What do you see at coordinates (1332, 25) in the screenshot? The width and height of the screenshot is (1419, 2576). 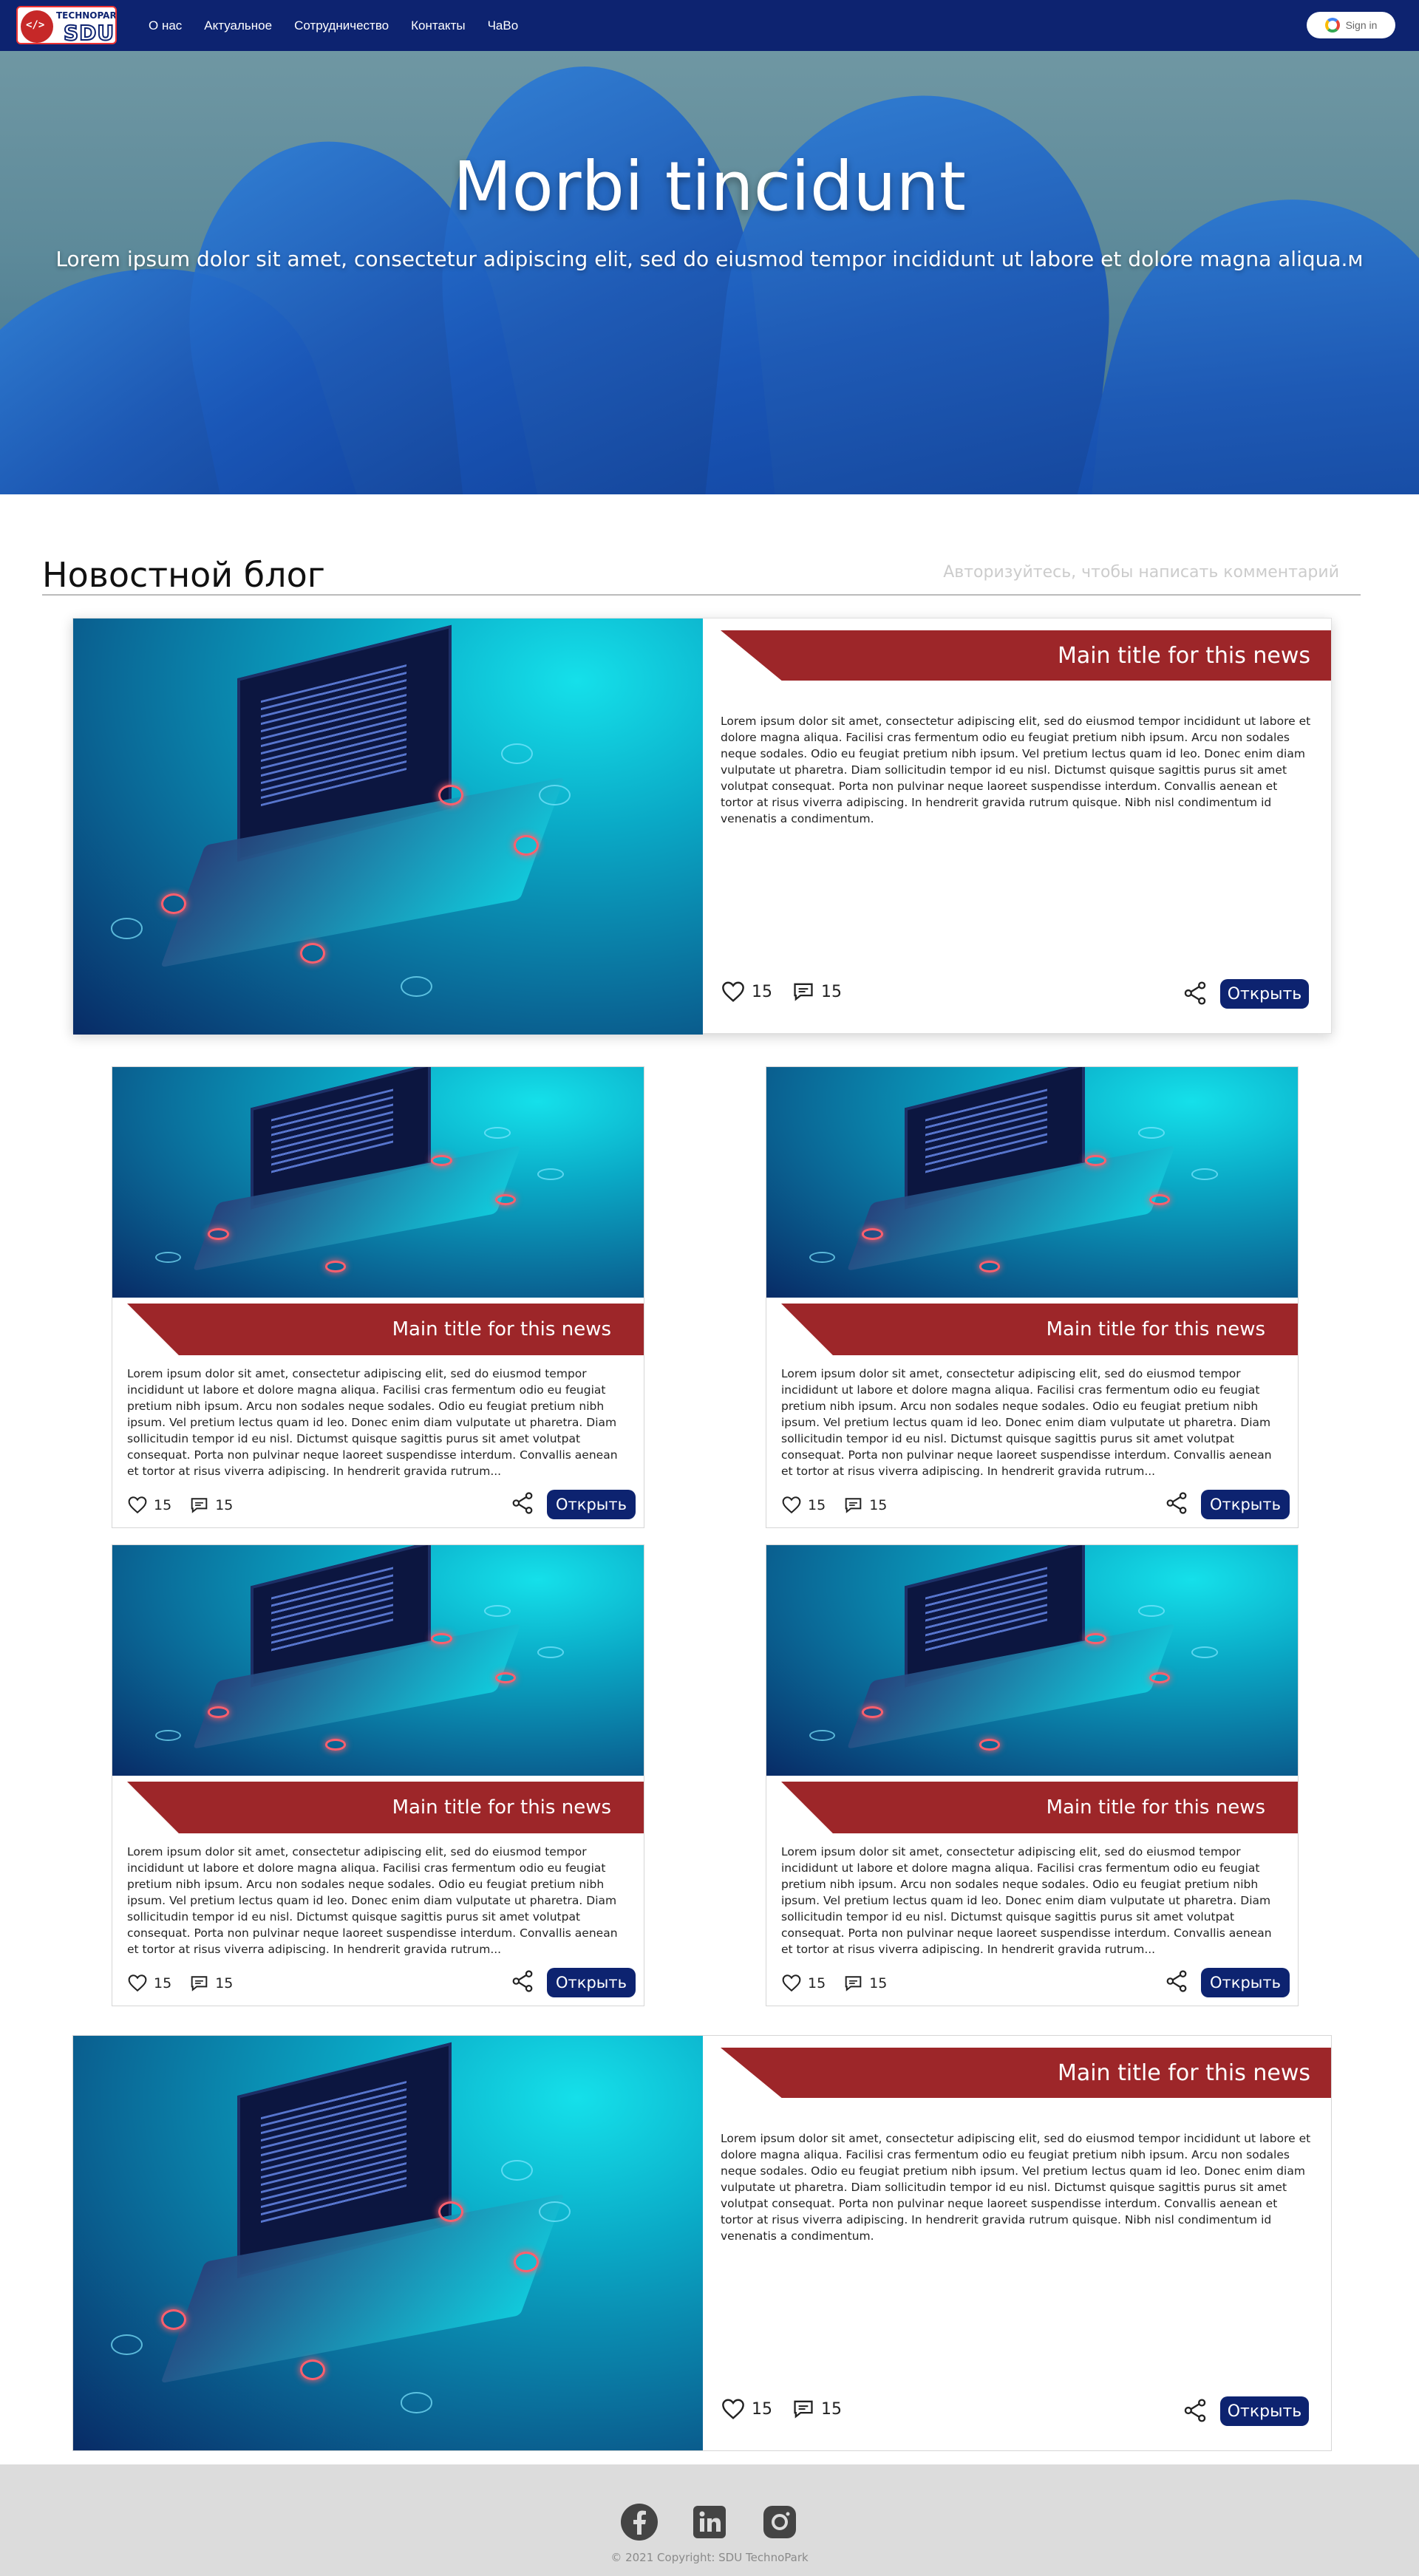 I see `google-icon` at bounding box center [1332, 25].